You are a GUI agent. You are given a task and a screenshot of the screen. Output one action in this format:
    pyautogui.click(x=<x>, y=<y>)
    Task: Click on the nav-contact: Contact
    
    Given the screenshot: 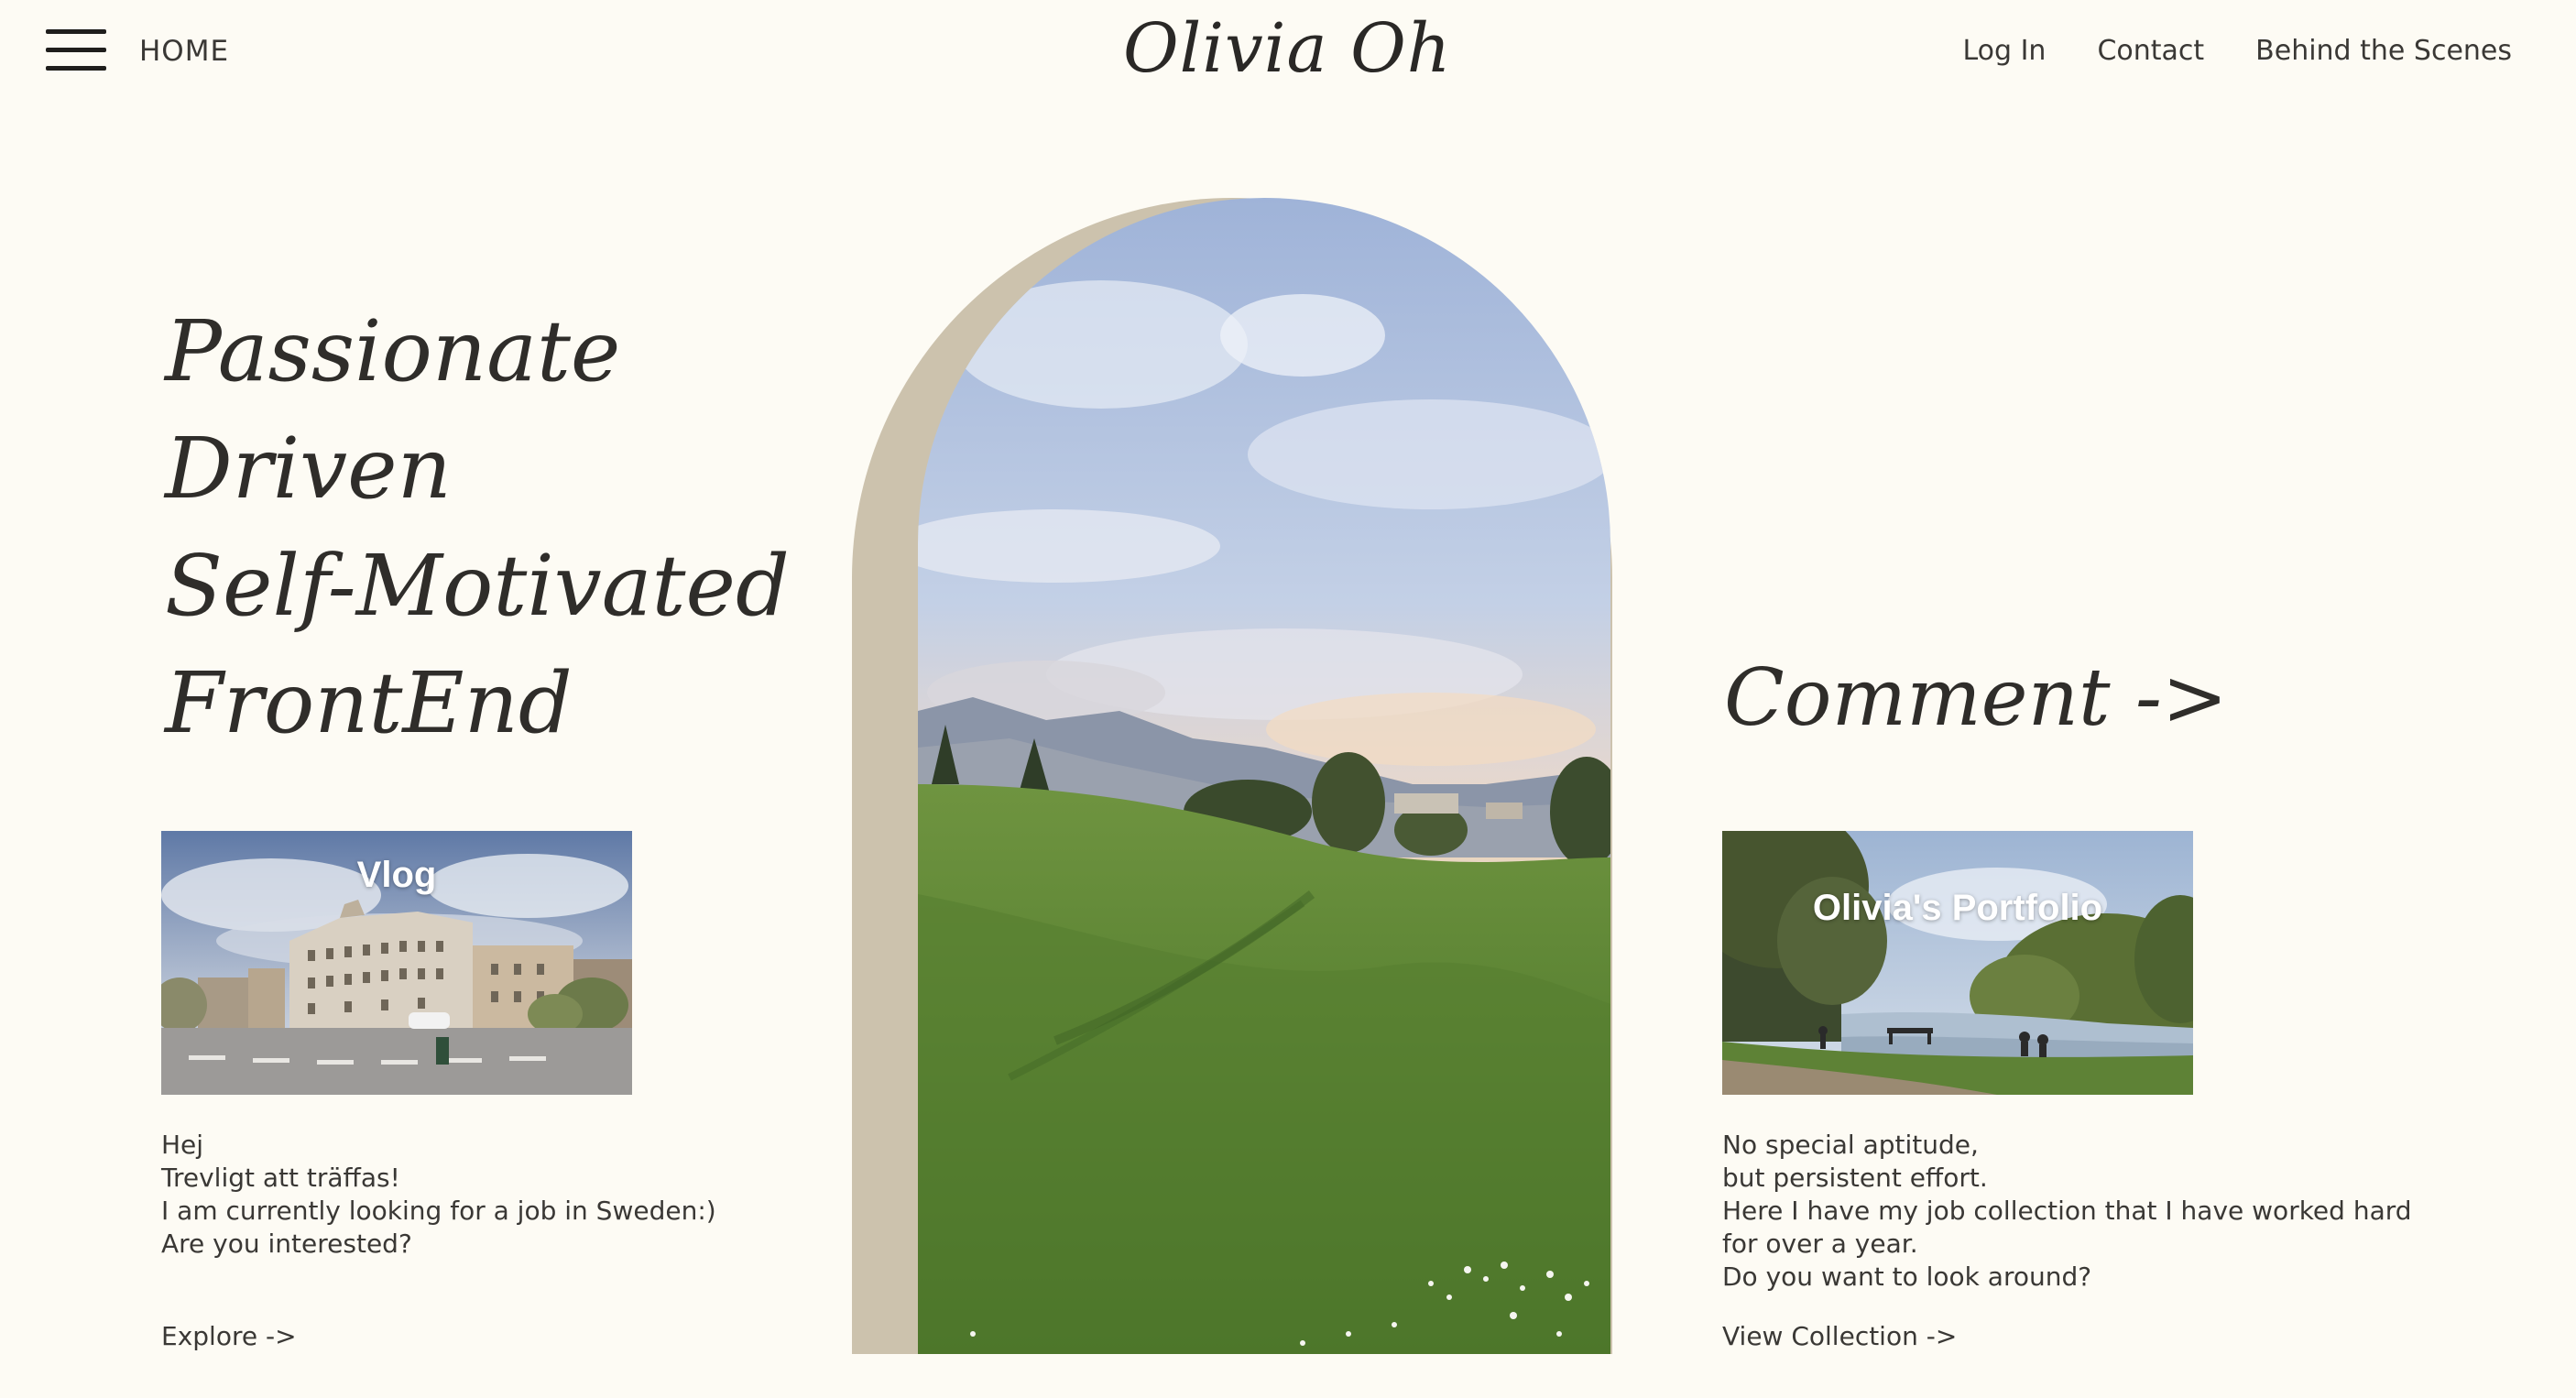 What is the action you would take?
    pyautogui.click(x=2151, y=51)
    